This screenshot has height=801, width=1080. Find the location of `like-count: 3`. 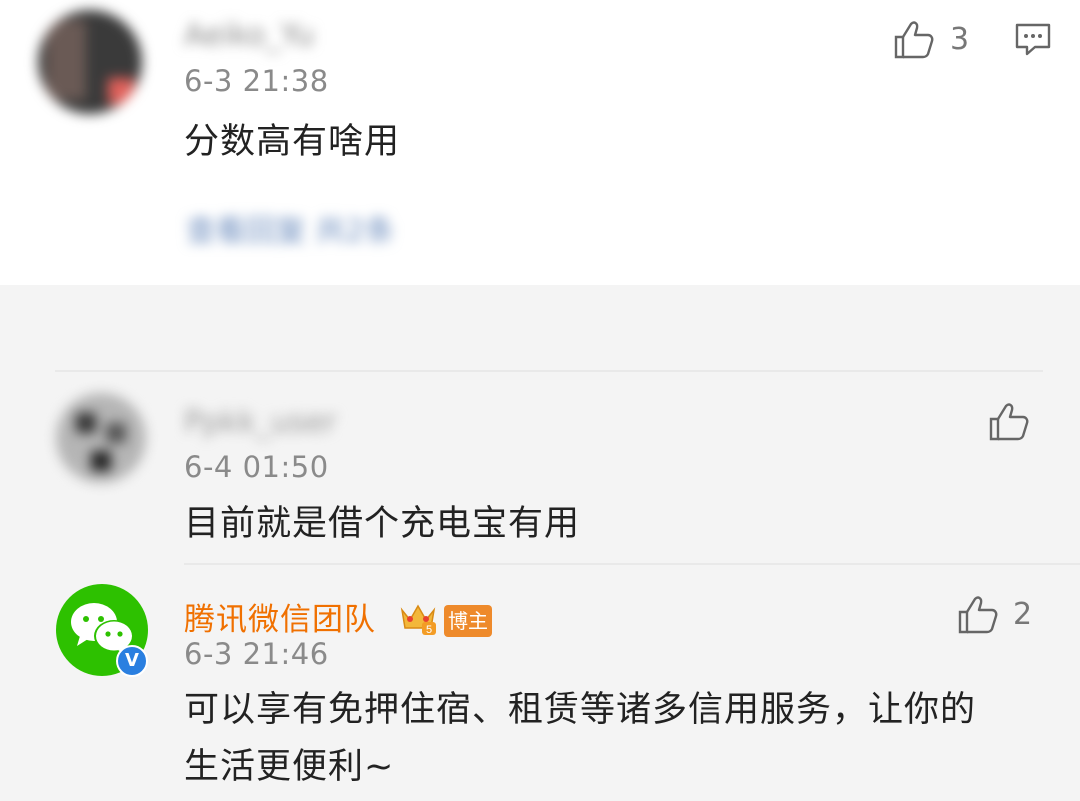

like-count: 3 is located at coordinates (960, 39).